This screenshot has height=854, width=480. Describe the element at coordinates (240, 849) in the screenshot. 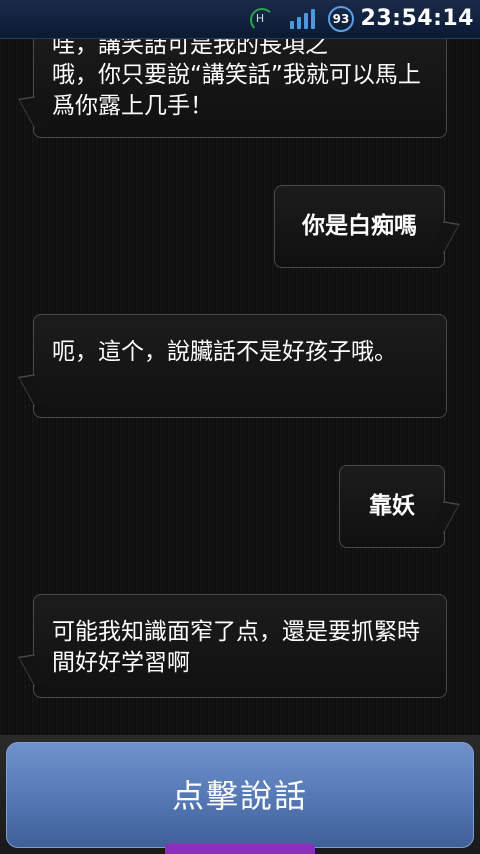

I see `accent-bar` at that location.